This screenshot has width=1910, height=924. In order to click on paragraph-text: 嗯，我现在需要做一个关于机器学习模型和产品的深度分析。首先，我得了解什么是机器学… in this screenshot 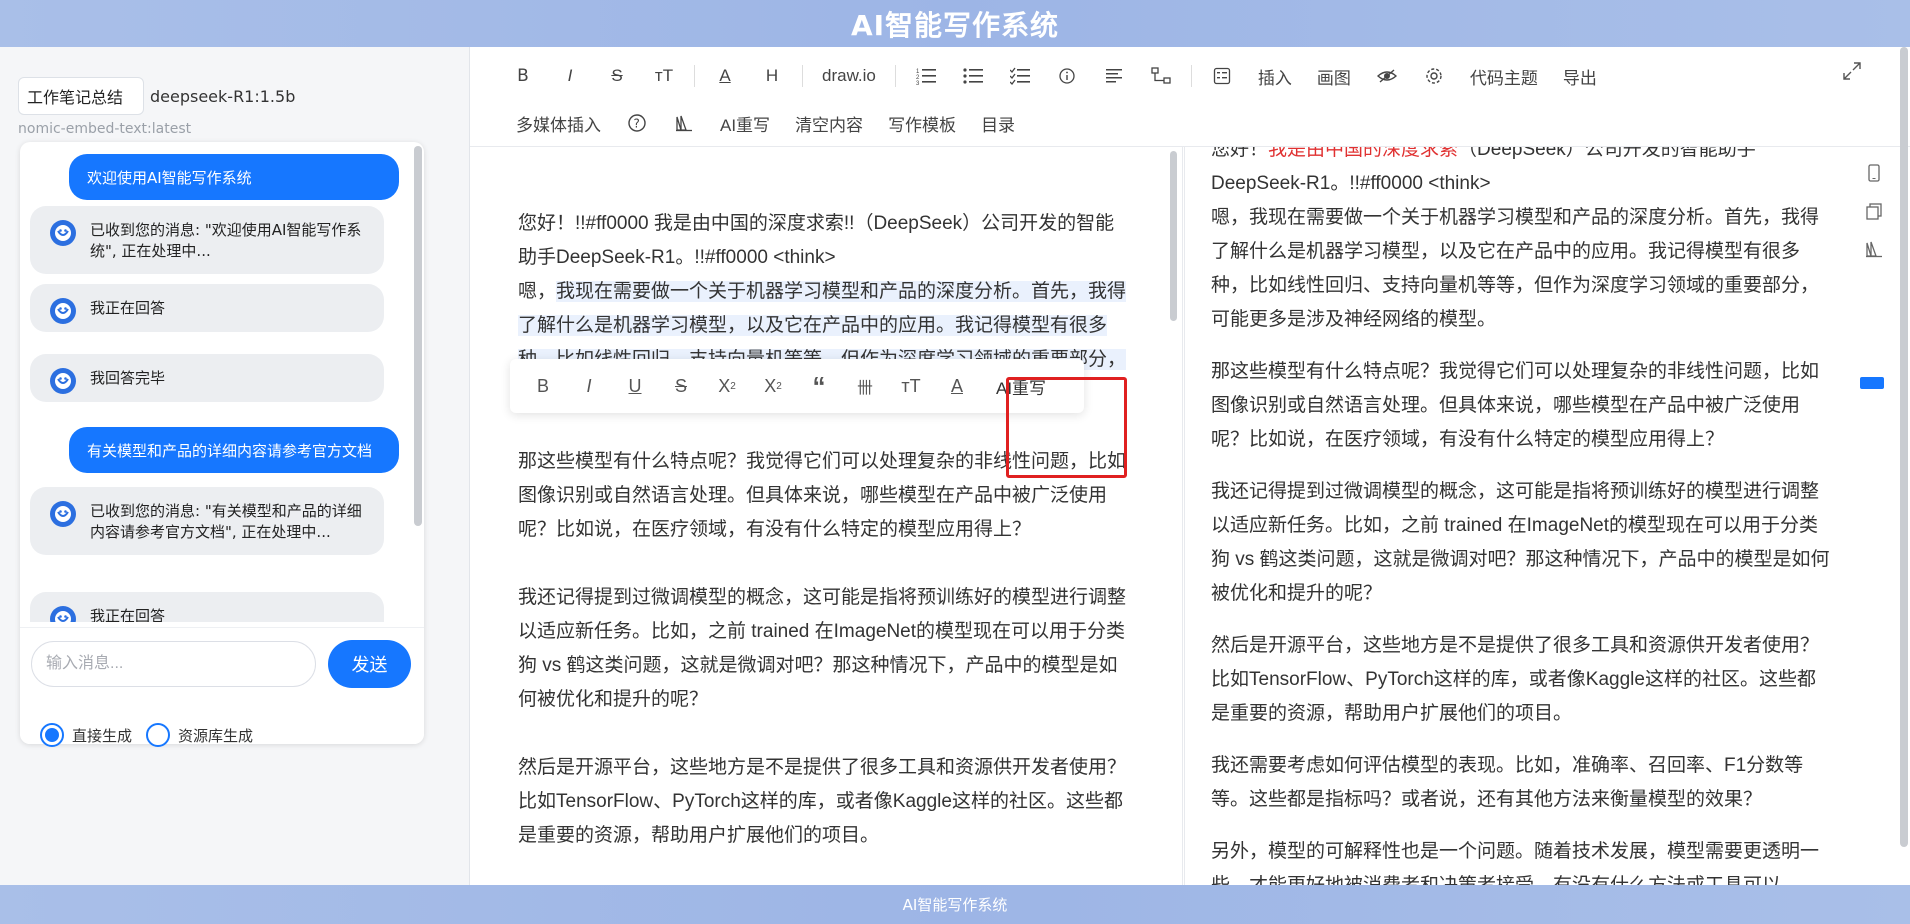, I will do `click(1515, 268)`.